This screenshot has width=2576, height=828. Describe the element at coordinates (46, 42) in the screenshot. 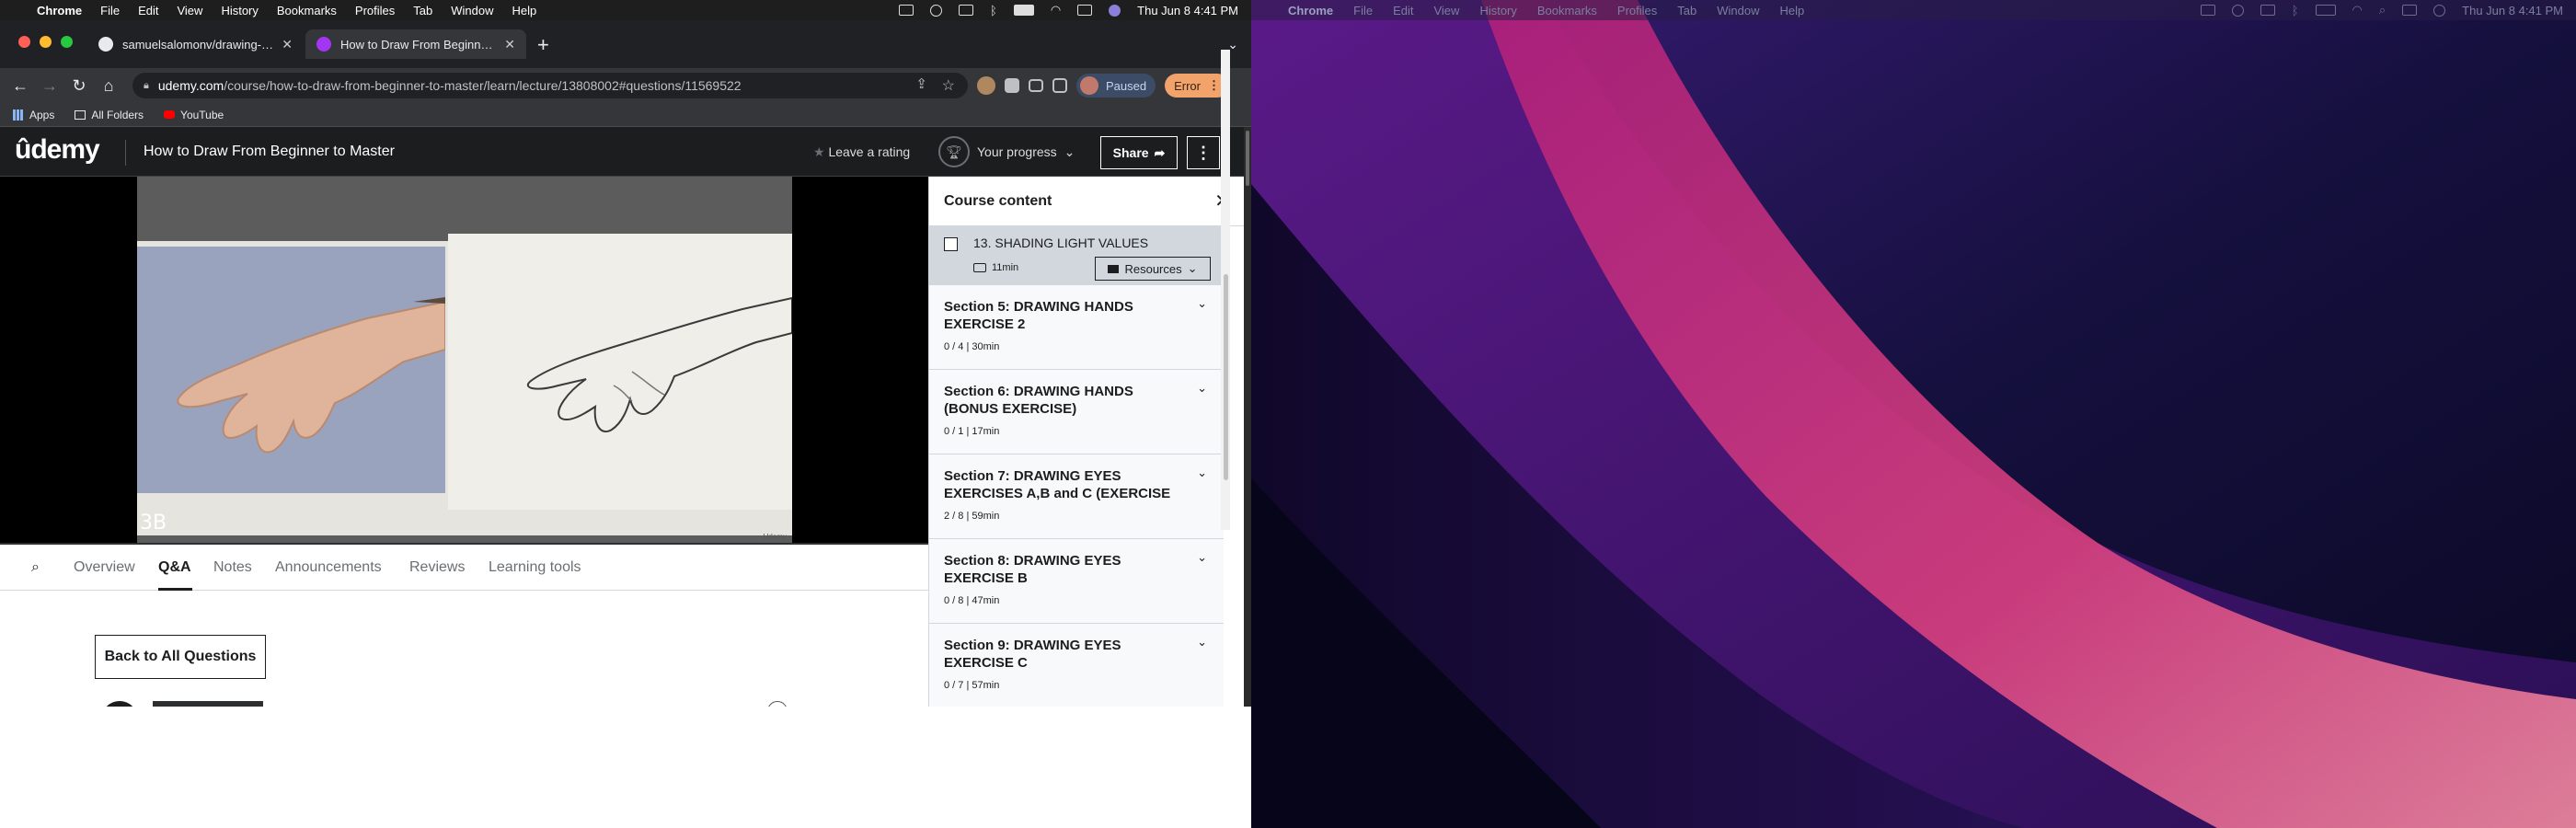

I see `minimize-window-icon` at that location.